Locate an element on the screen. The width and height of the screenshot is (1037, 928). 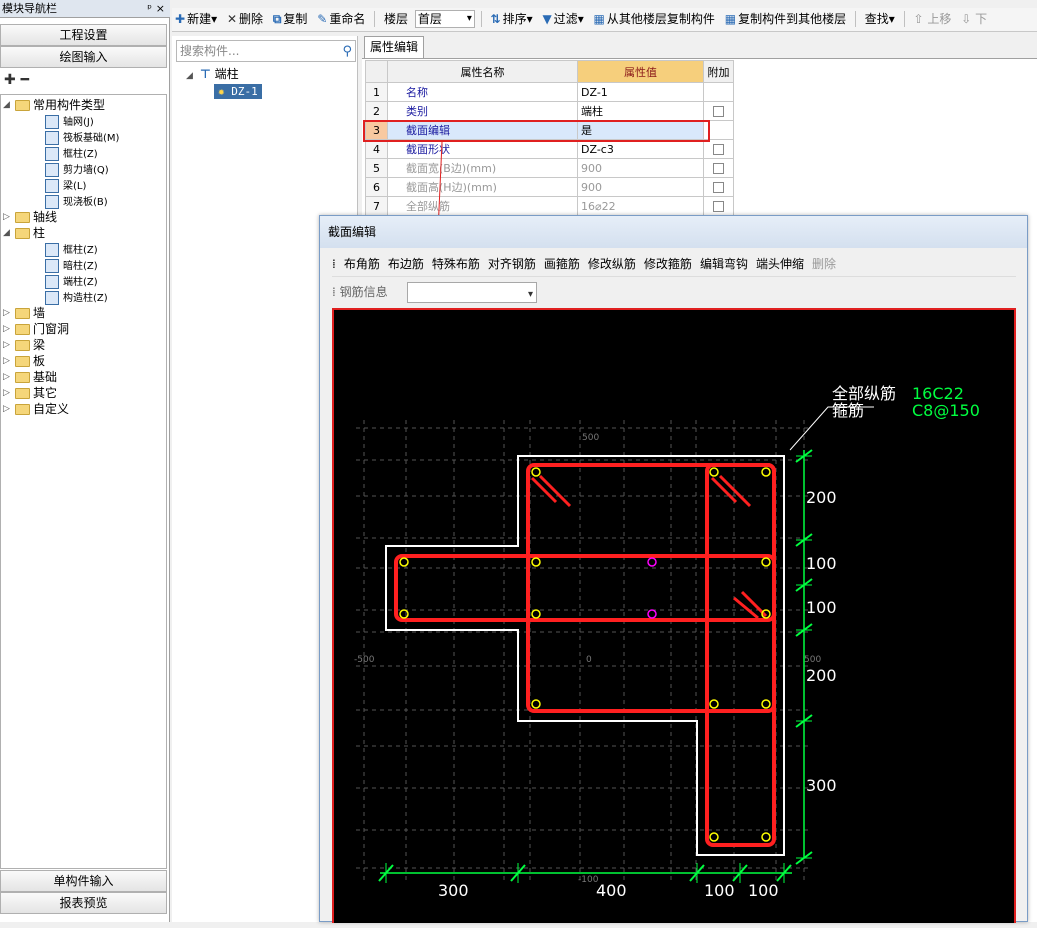
header-name: 属性名称 is located at coordinates (482, 71).